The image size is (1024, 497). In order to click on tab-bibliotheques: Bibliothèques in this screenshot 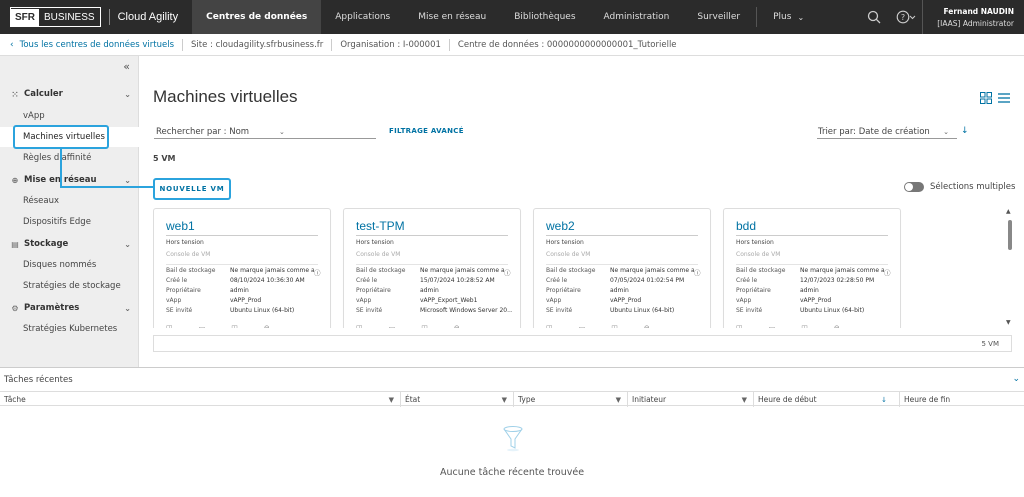, I will do `click(544, 17)`.